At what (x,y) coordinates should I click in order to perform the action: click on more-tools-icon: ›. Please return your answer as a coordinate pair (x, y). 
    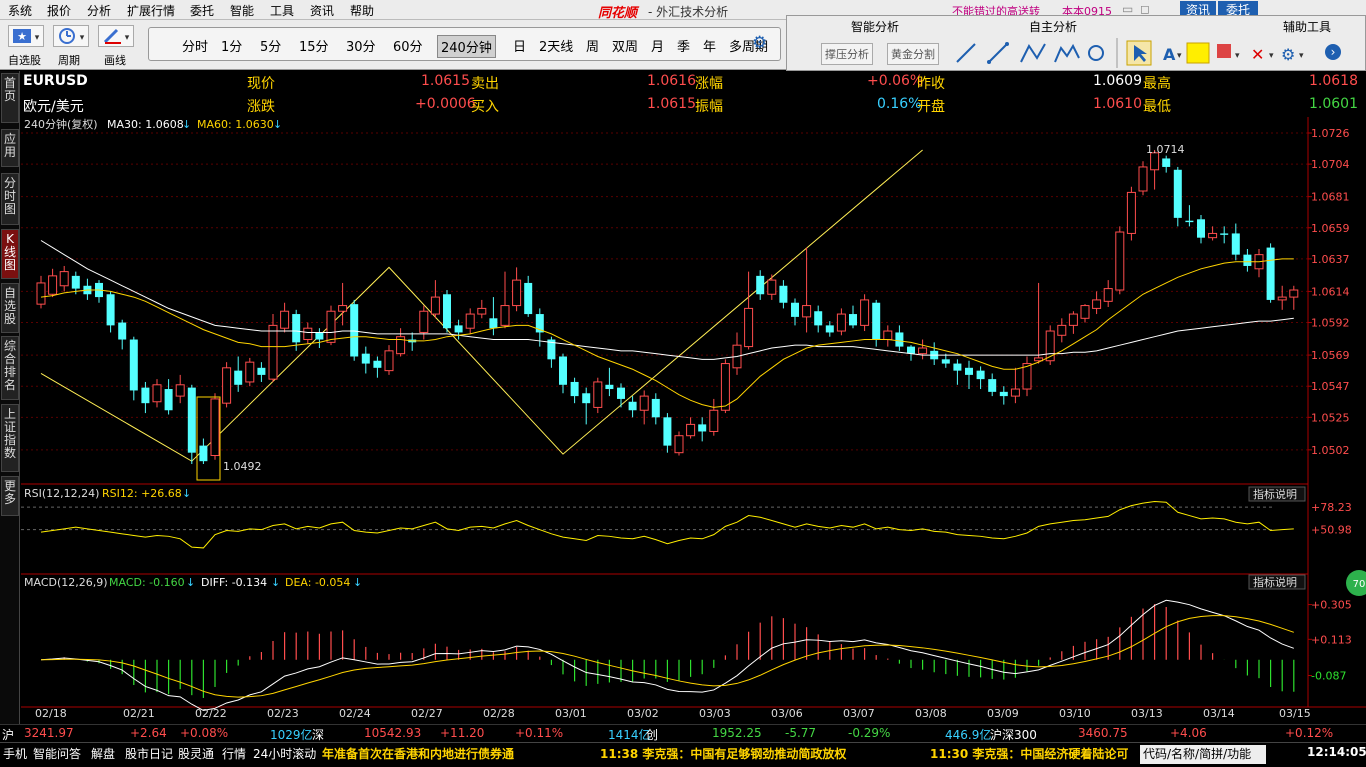
    Looking at the image, I should click on (1333, 52).